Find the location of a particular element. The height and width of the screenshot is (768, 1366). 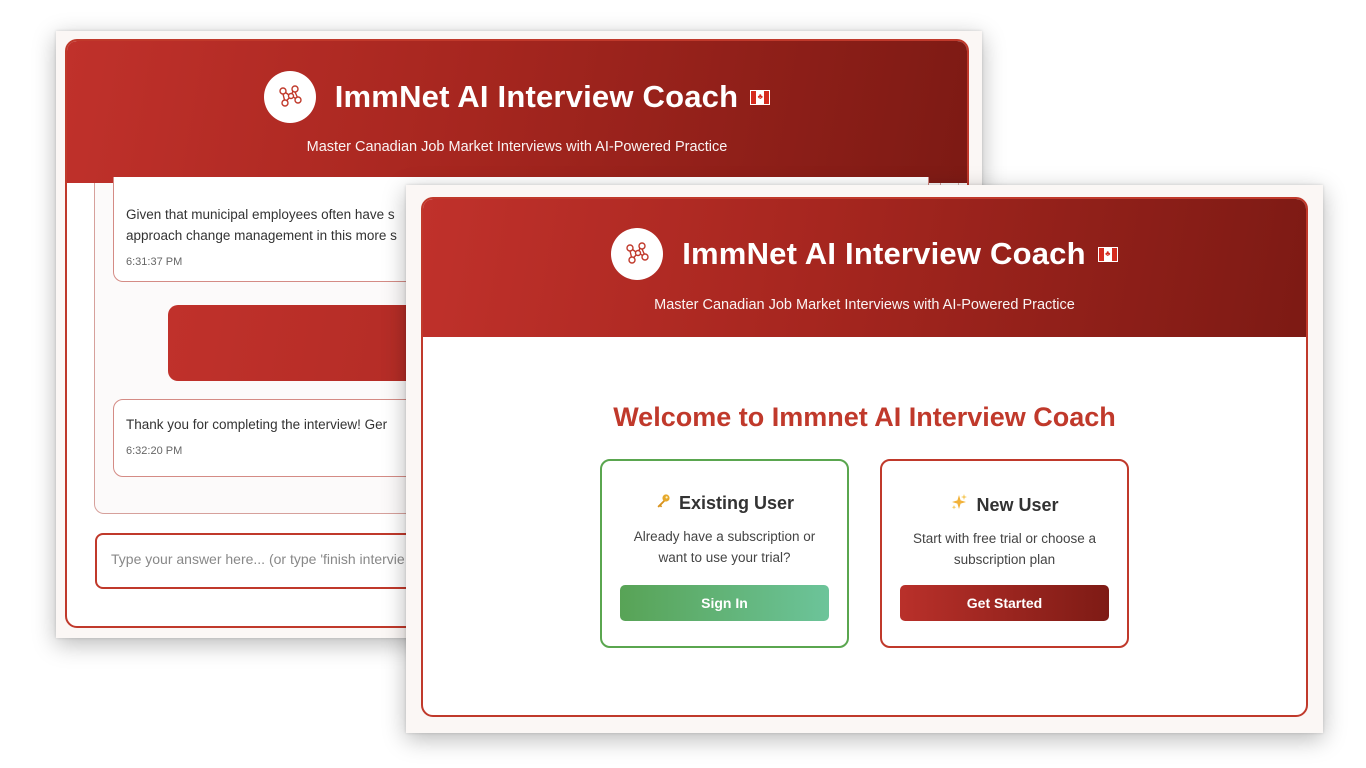

card-title-text: Existing User is located at coordinates (736, 503).